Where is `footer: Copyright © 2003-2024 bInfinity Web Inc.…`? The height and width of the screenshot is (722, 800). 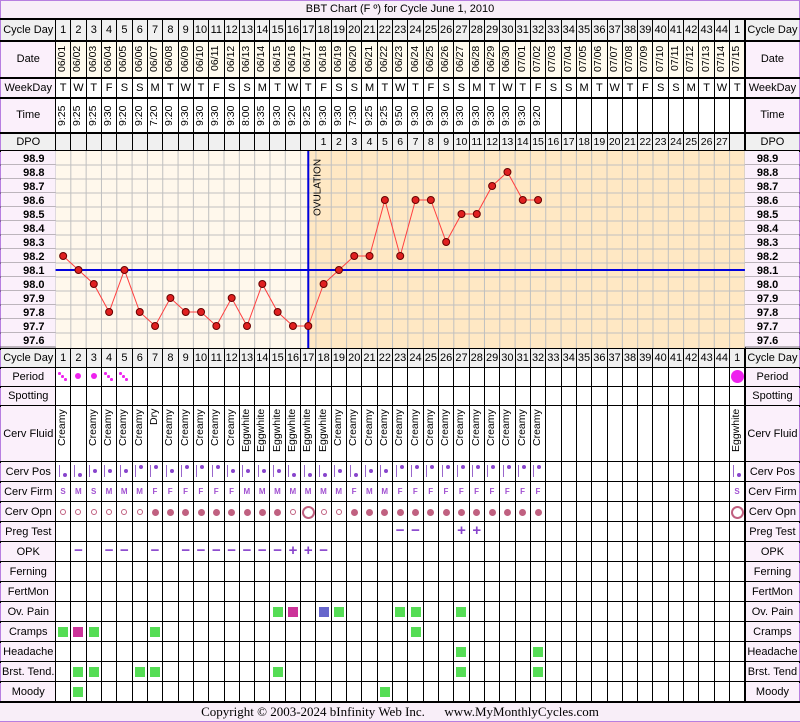
footer: Copyright © 2003-2024 bInfinity Web Inc.… is located at coordinates (400, 712).